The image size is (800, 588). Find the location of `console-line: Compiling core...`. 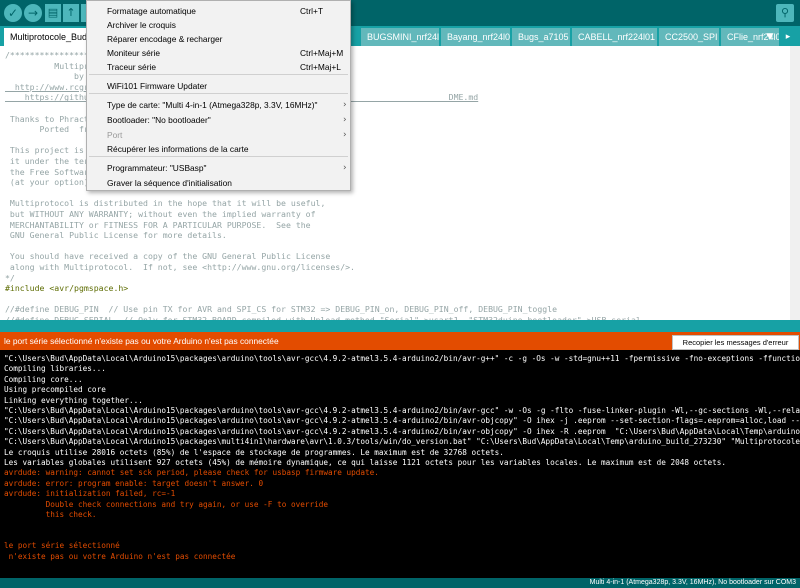

console-line: Compiling core... is located at coordinates (43, 379).